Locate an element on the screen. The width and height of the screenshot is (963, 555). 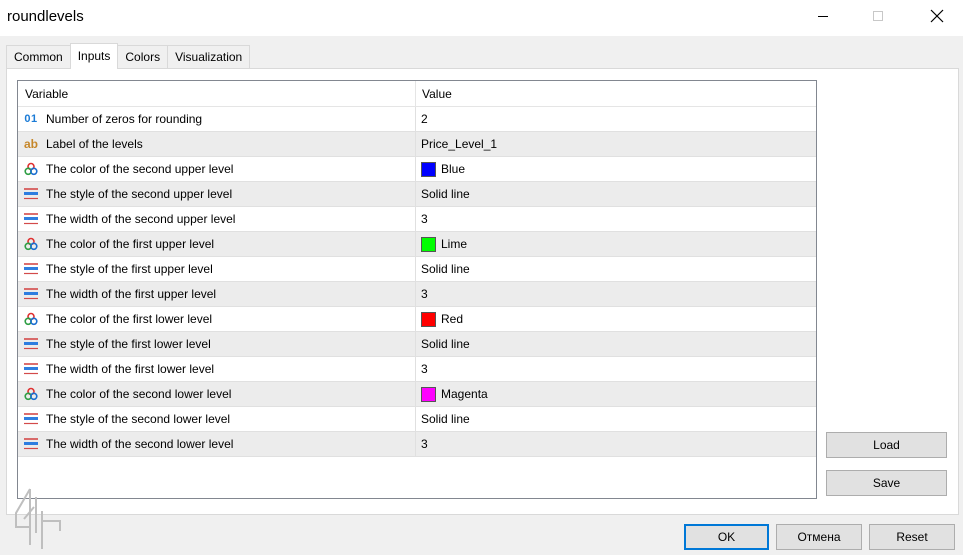
table-row: The width of the first lower level 3 is located at coordinates (417, 369).